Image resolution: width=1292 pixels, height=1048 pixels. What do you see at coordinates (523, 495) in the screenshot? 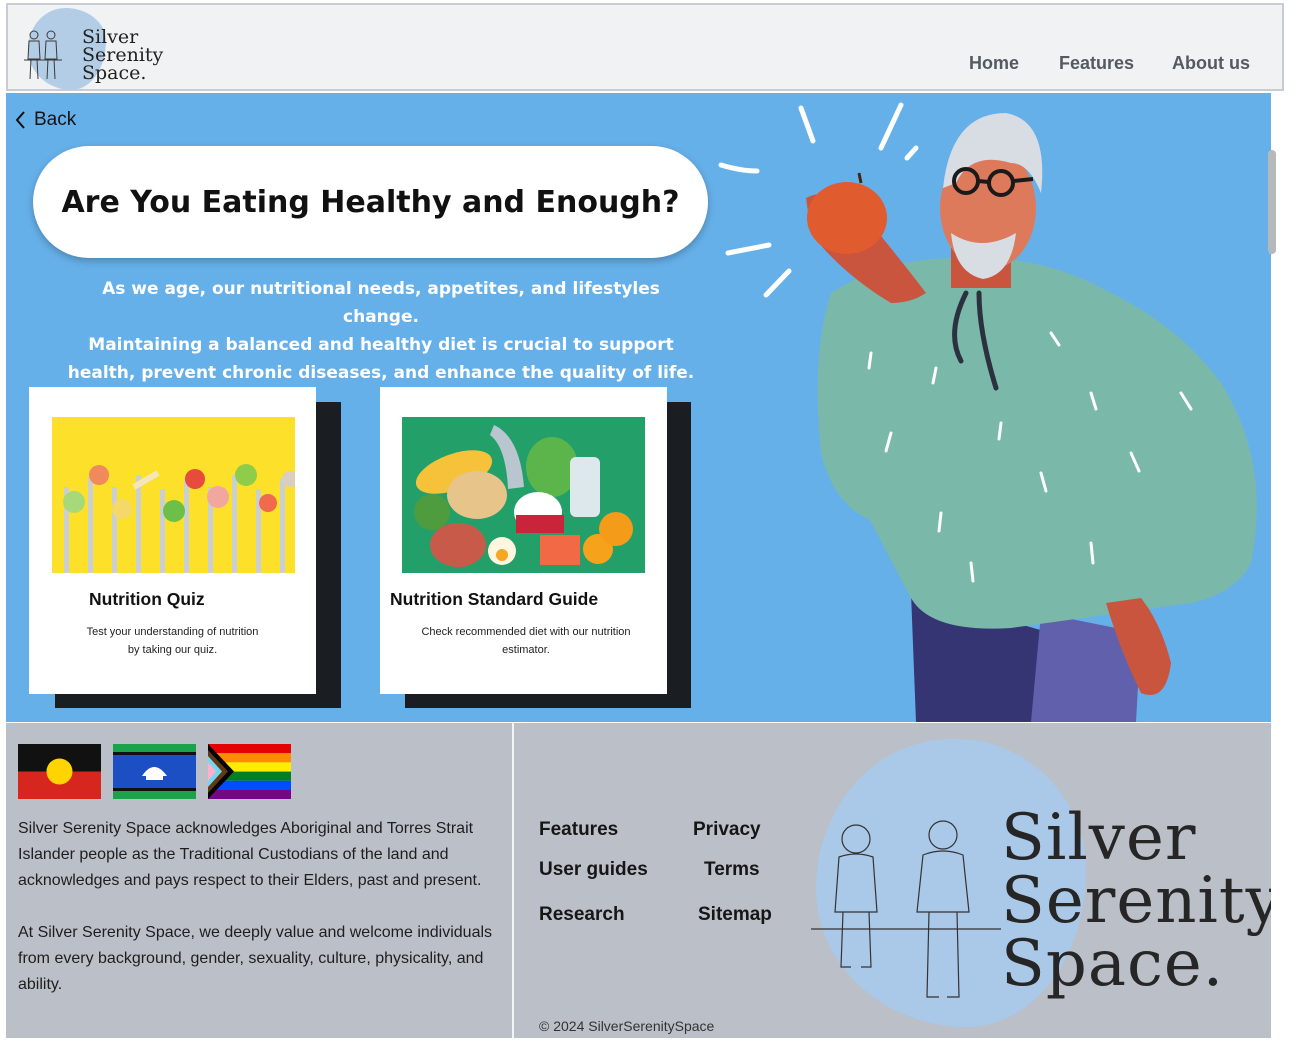
I see `food-group-illustration` at bounding box center [523, 495].